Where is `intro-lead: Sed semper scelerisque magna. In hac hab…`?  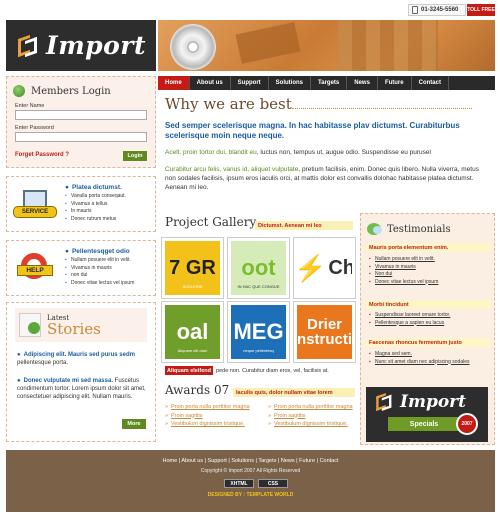 intro-lead: Sed semper scelerisque magna. In hac hab… is located at coordinates (312, 130).